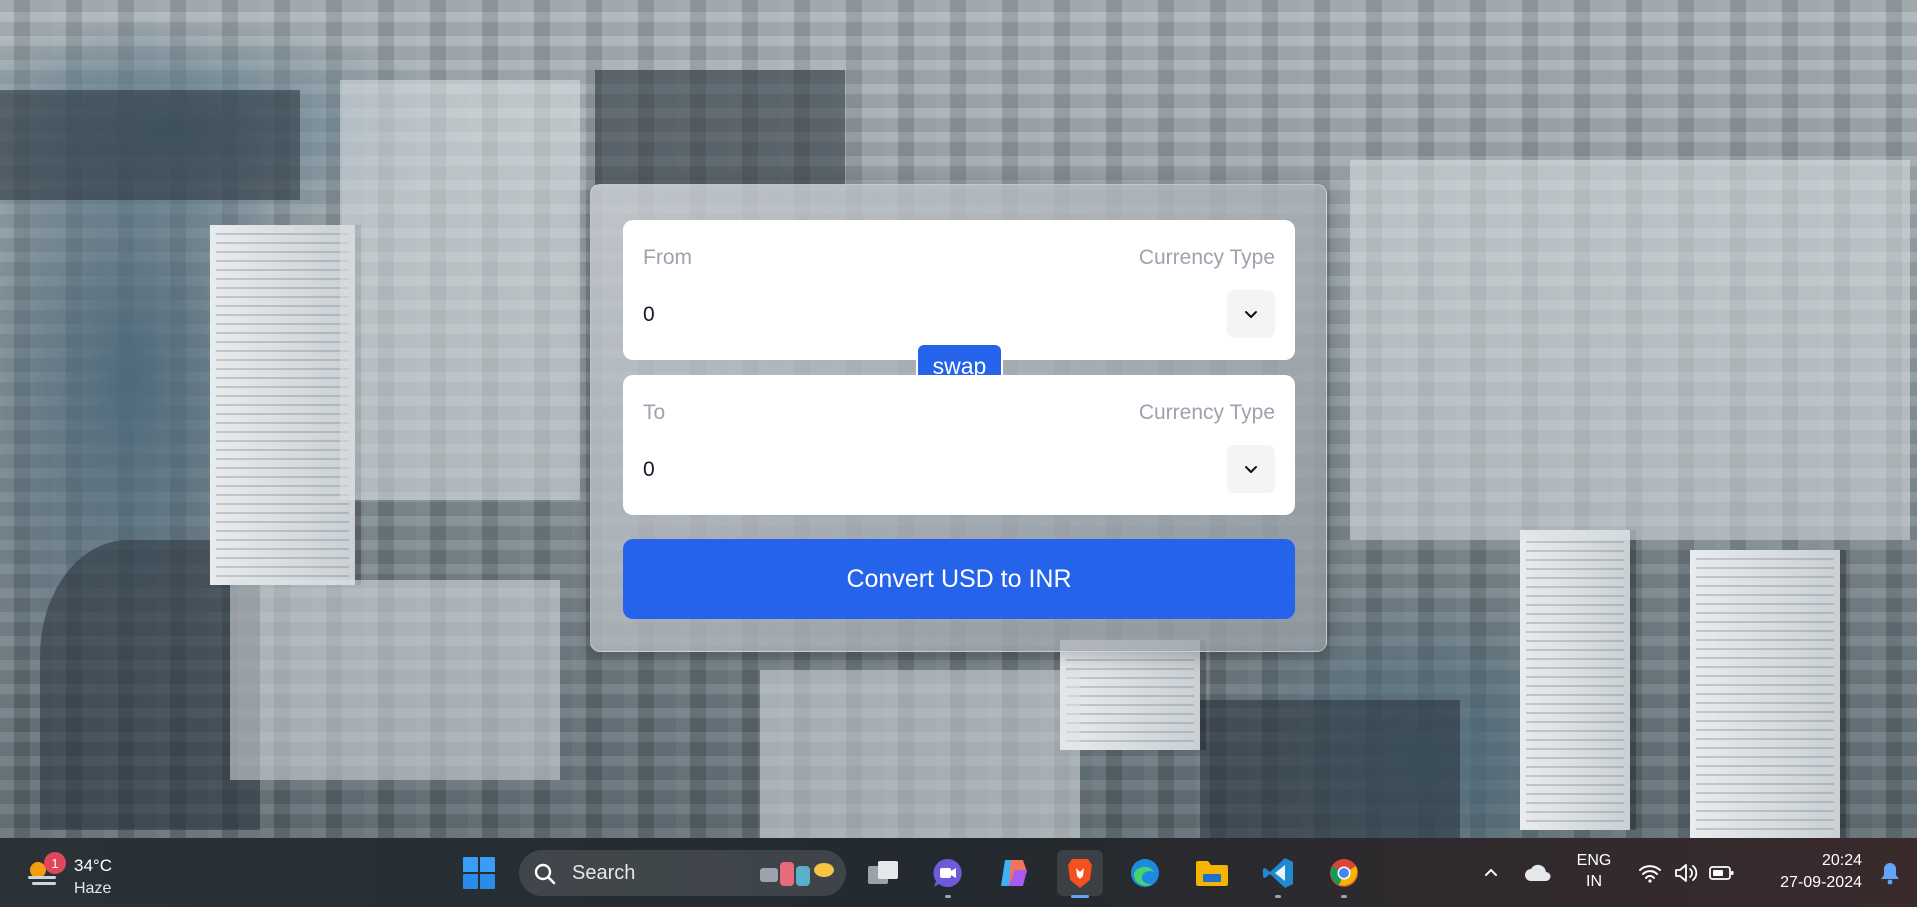 The image size is (1917, 907). Describe the element at coordinates (1821, 882) in the screenshot. I see `clock-date: 27-09-2024` at that location.